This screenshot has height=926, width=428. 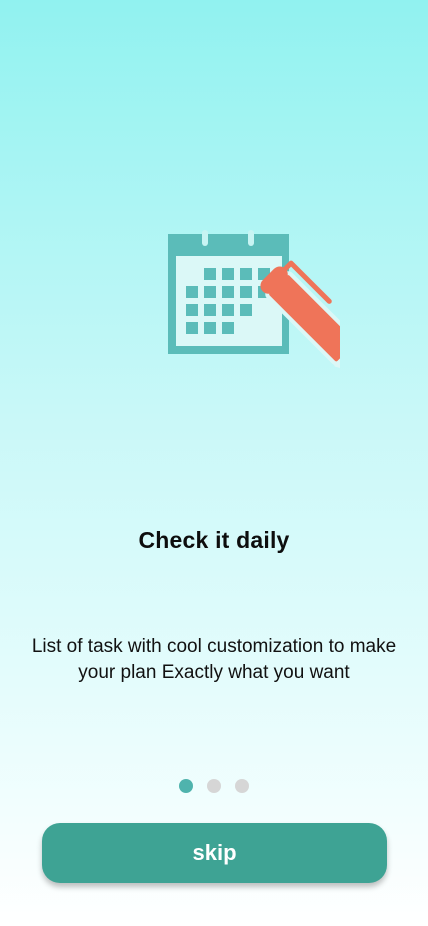 I want to click on page-indicator, so click(x=214, y=786).